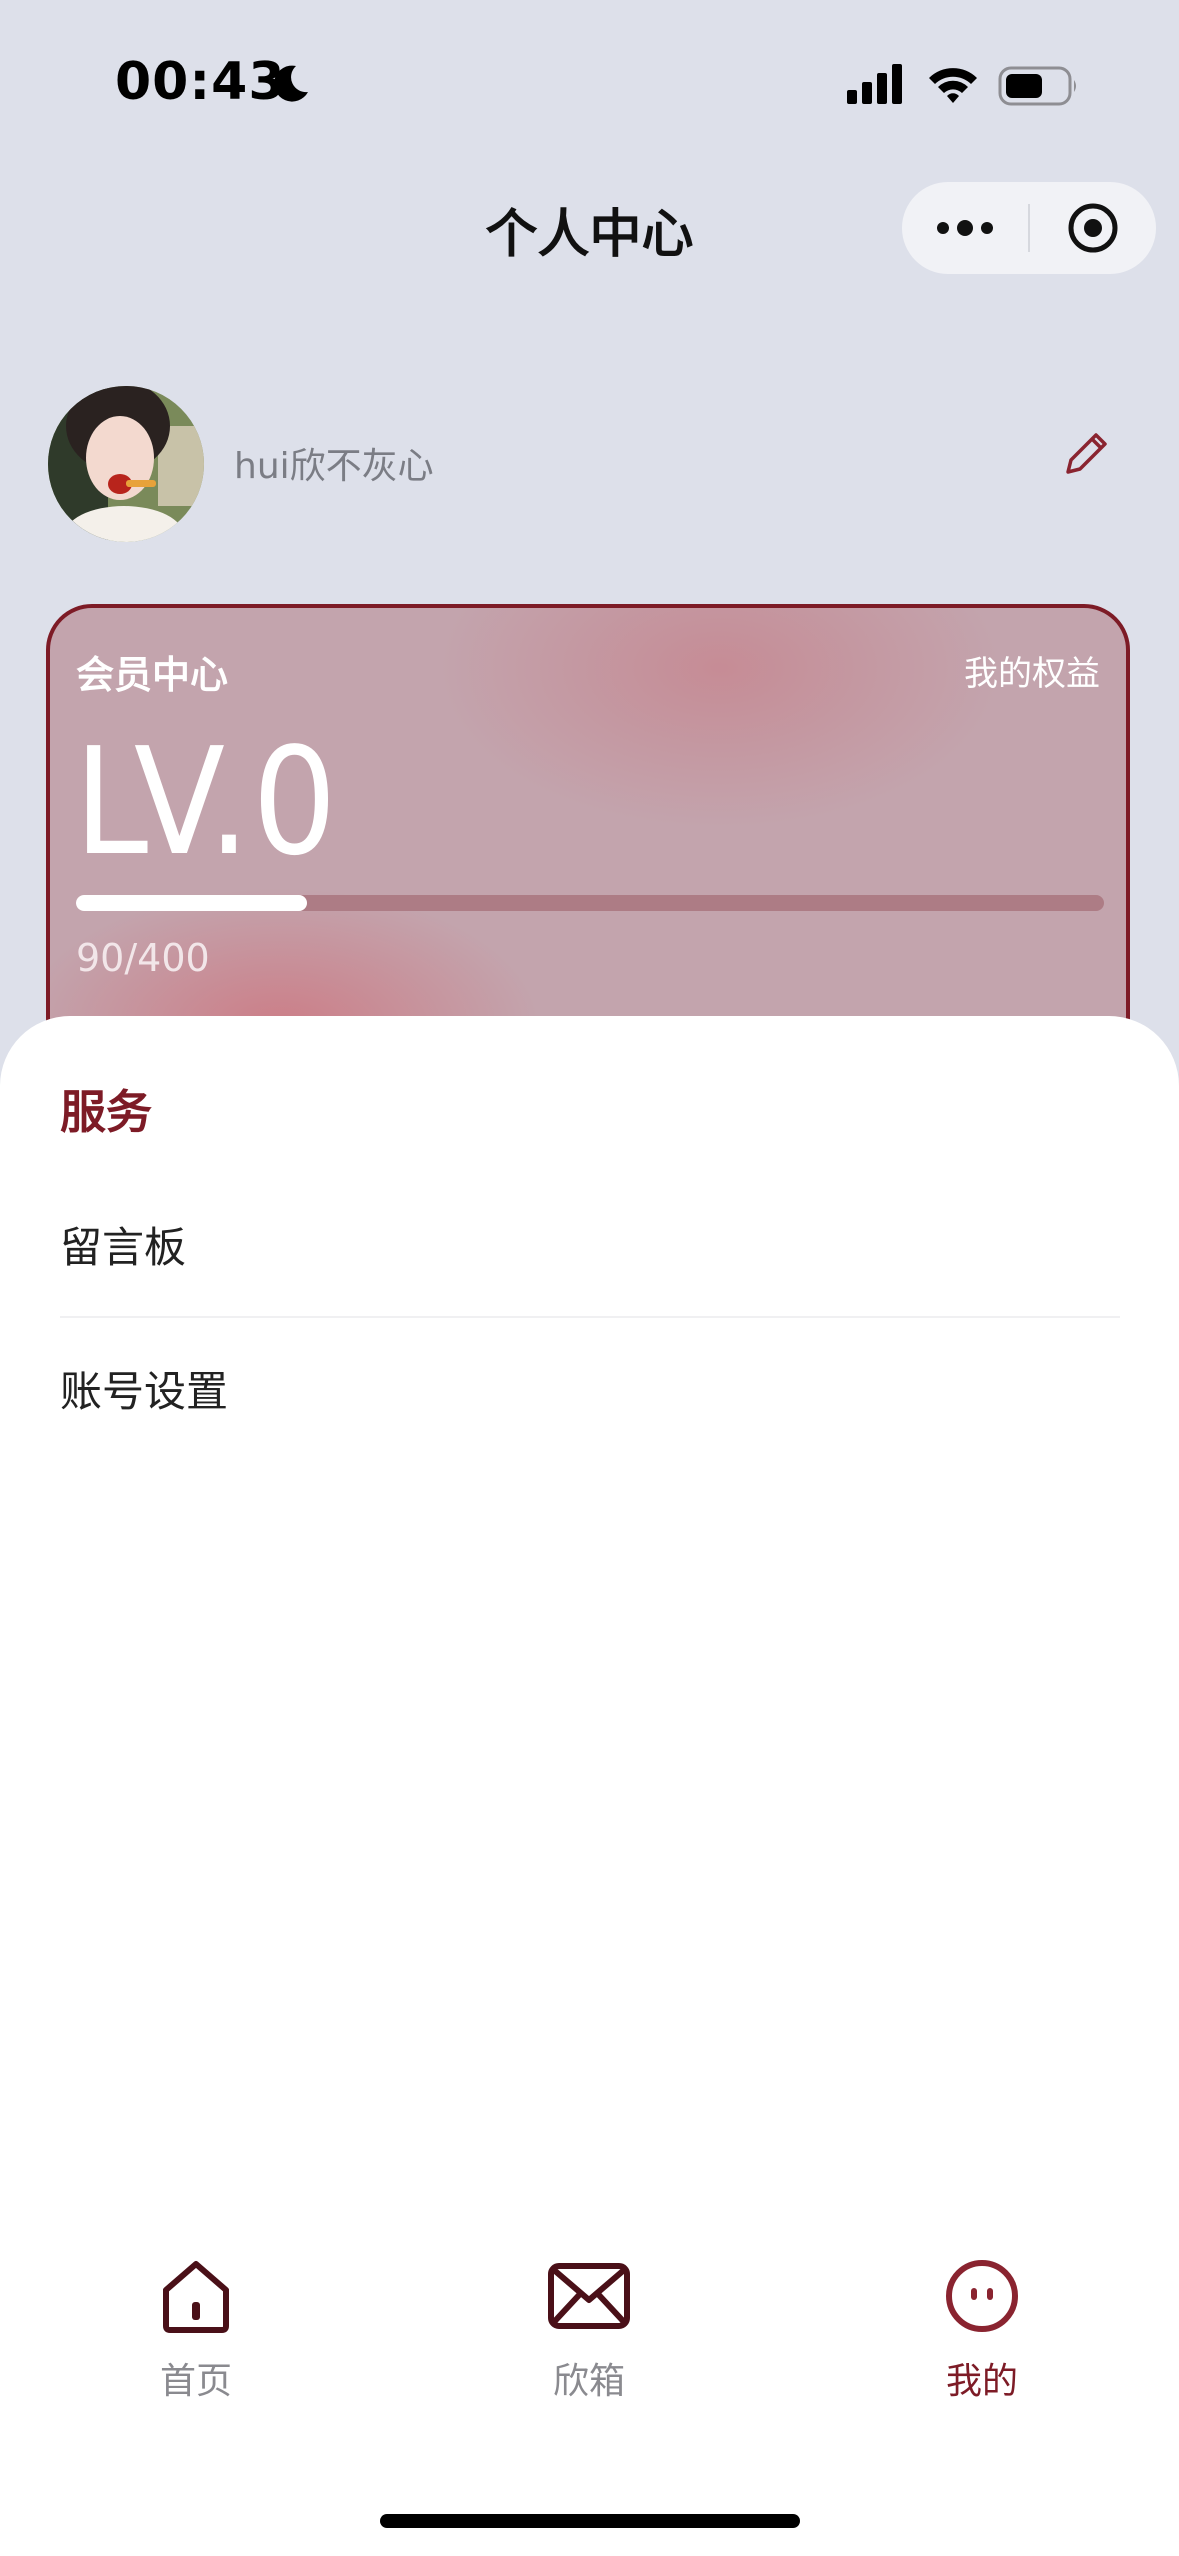  I want to click on close-target-icon, so click(1093, 228).